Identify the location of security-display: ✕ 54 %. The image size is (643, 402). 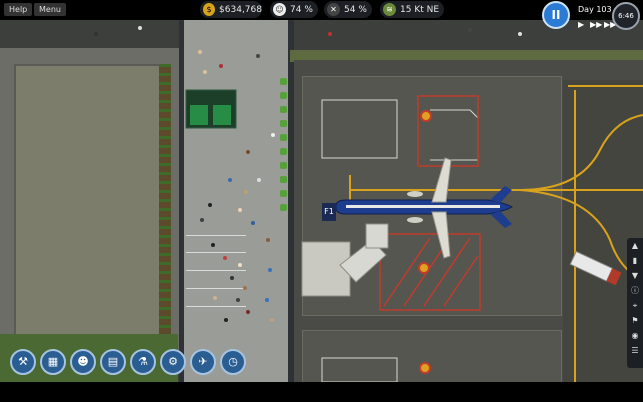
(348, 9).